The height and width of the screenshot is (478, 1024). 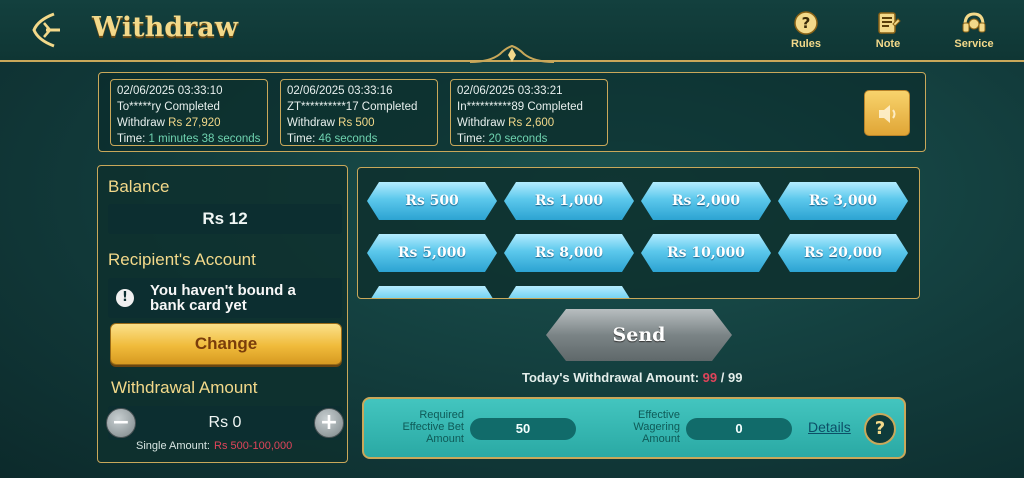 I want to click on recipient-title: Recipient's Account, so click(x=182, y=259).